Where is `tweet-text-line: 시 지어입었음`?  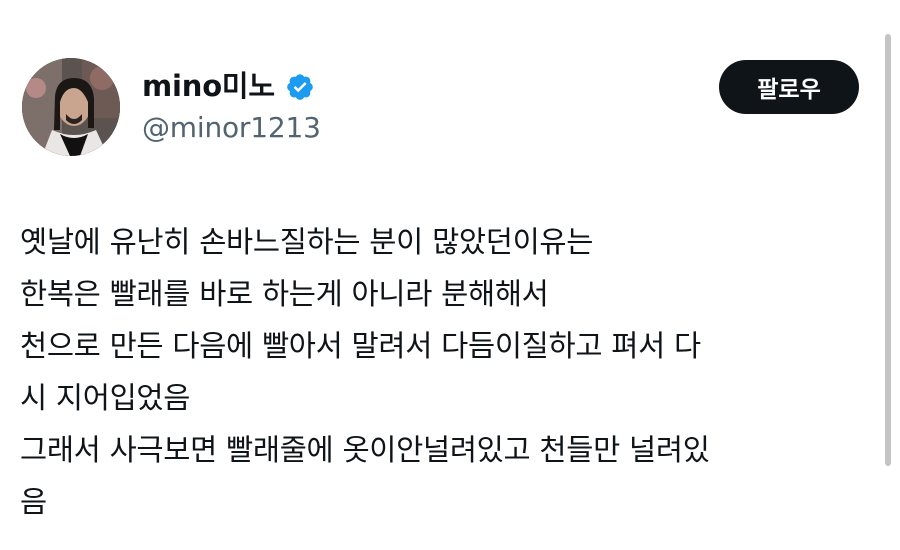
tweet-text-line: 시 지어입었음 is located at coordinates (105, 398).